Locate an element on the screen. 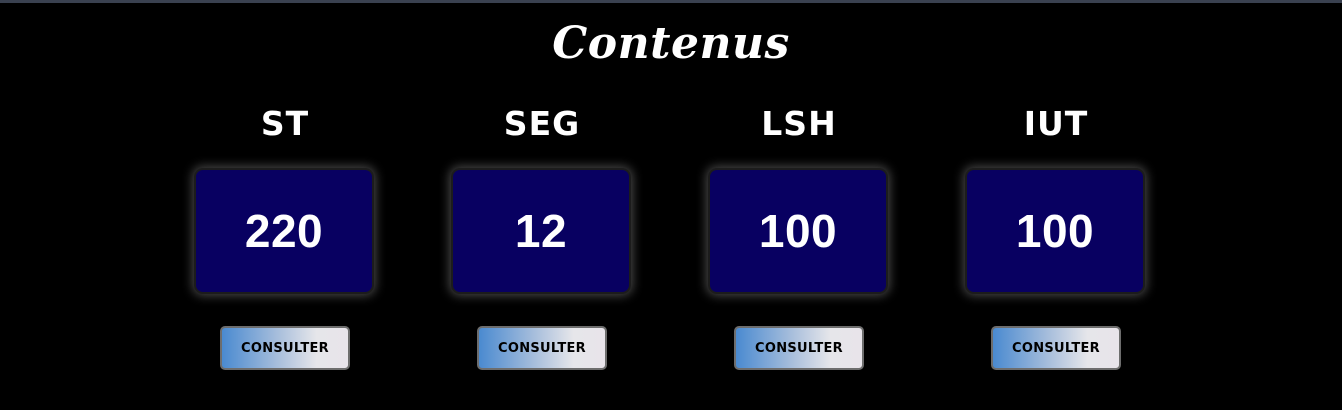  page-title: Contenus is located at coordinates (671, 43).